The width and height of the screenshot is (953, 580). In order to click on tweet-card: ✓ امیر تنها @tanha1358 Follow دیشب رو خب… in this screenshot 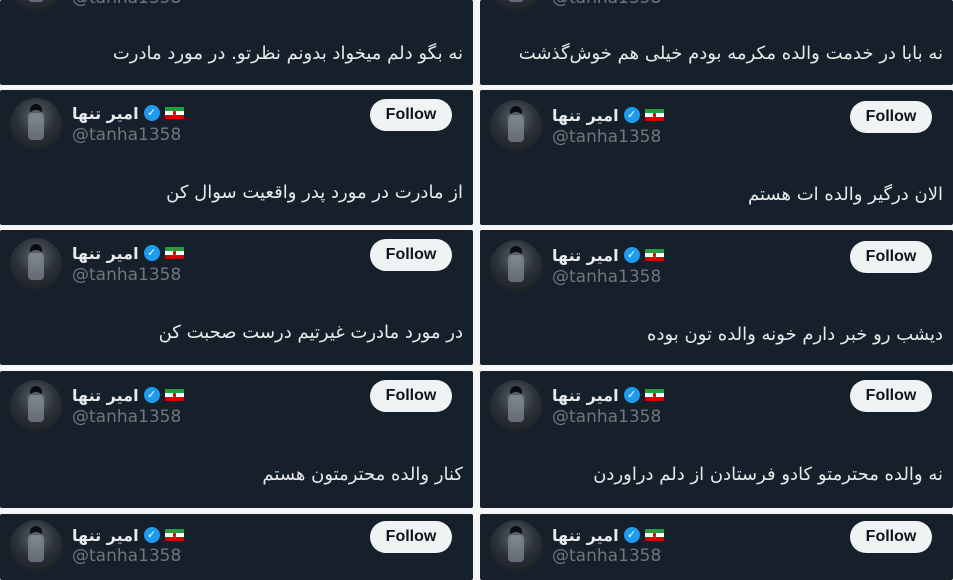, I will do `click(716, 297)`.